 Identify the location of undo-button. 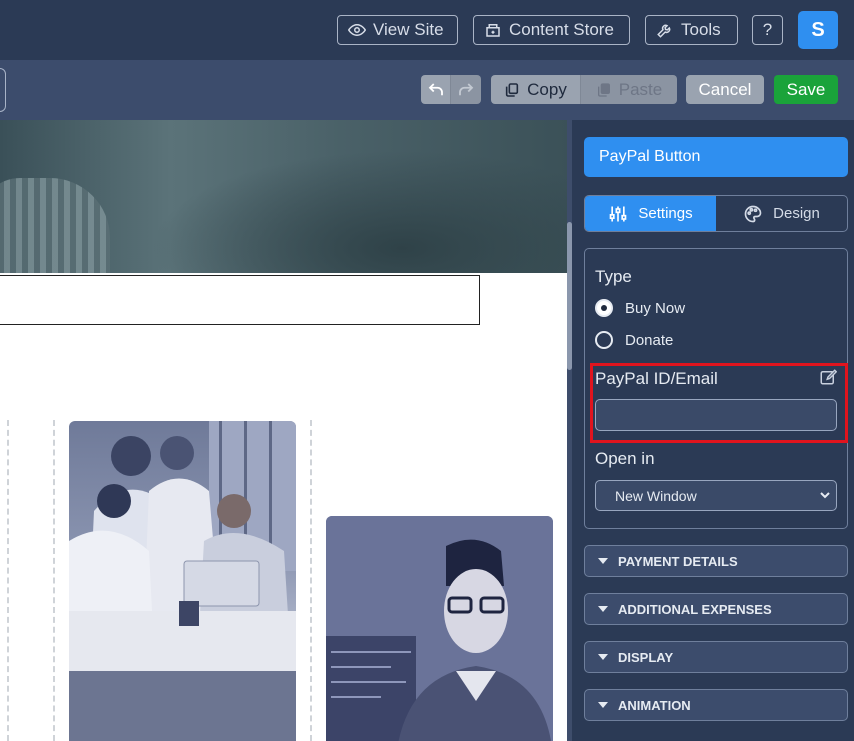
(436, 89).